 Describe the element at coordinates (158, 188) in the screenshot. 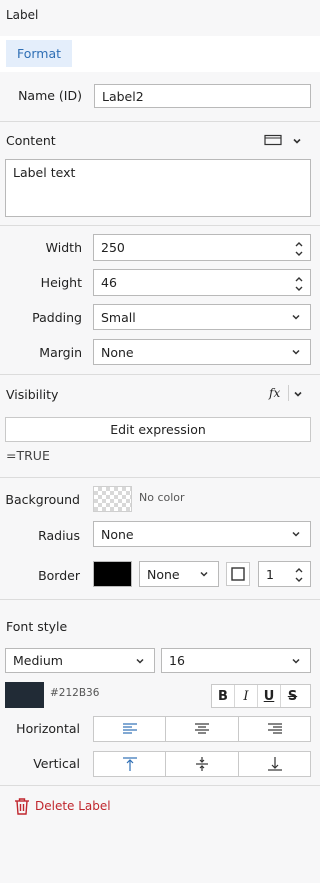

I see `content-textarea: Label text` at that location.